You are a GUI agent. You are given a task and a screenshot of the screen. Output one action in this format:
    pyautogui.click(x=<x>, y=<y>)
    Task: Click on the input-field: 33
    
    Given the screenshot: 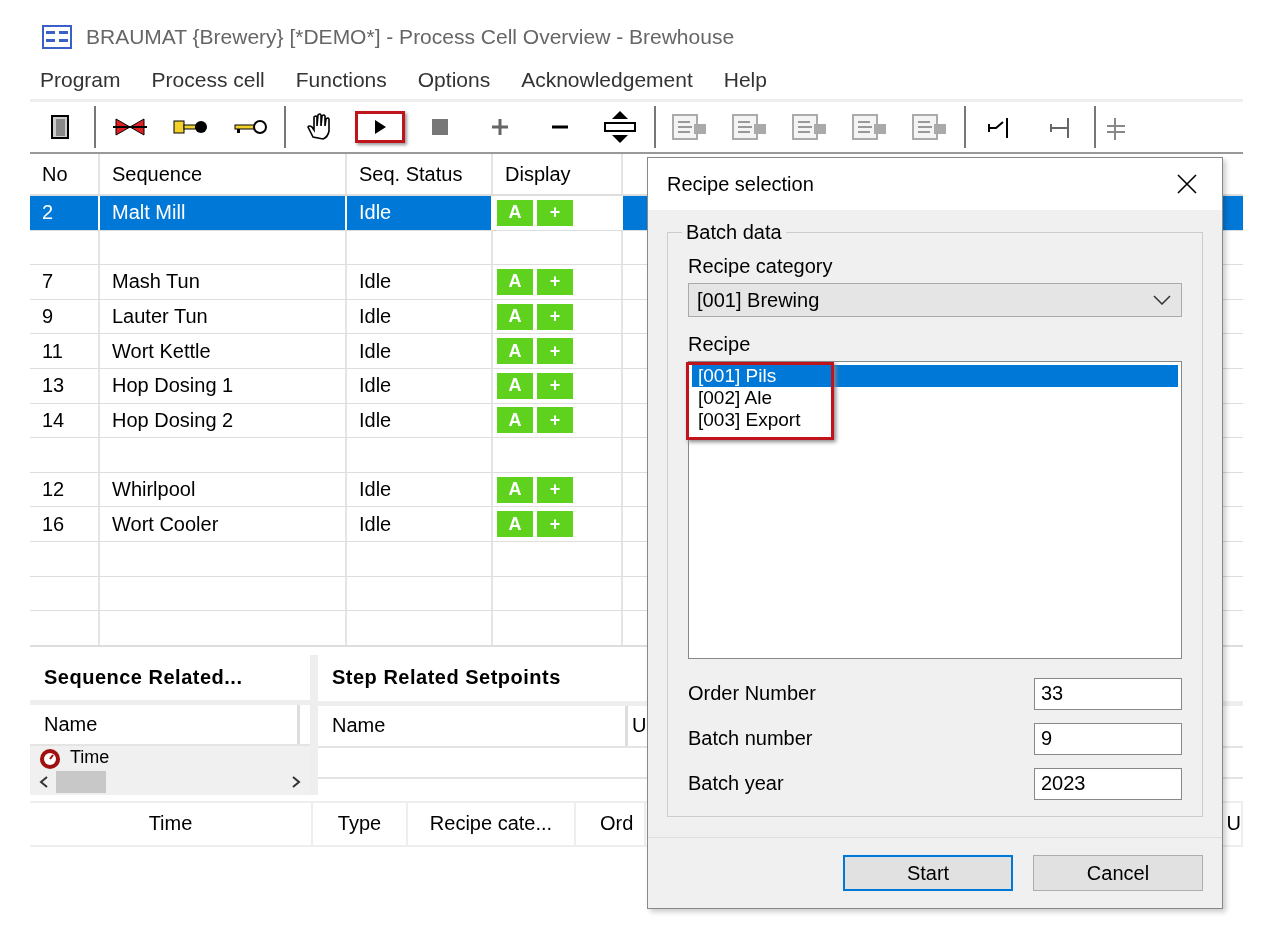 What is the action you would take?
    pyautogui.click(x=1108, y=693)
    